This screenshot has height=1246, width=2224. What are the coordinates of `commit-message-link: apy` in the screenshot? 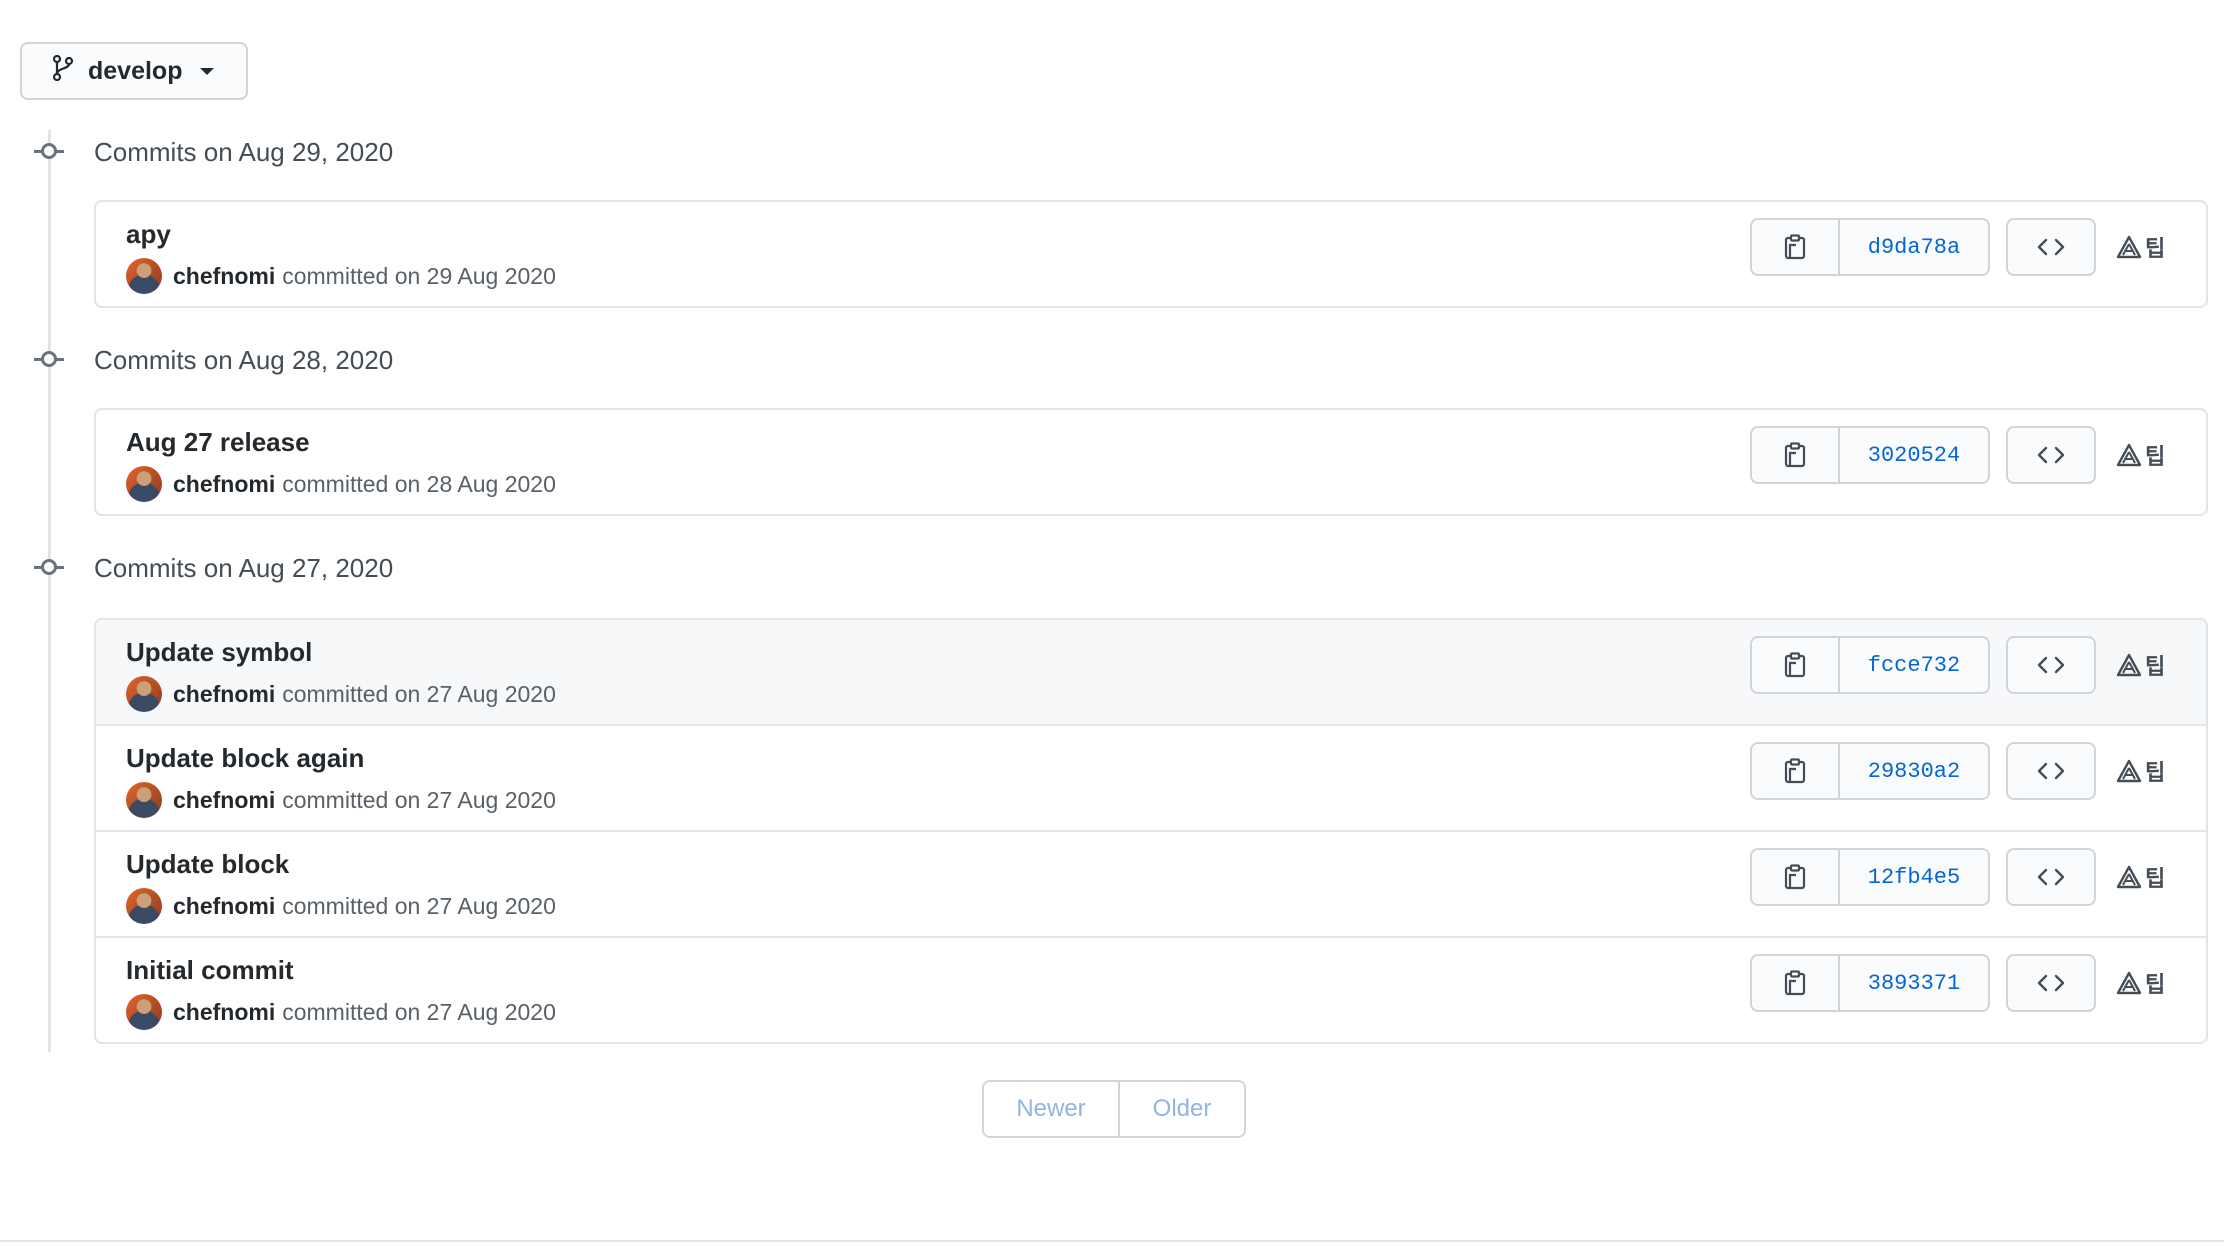 It's located at (148, 234).